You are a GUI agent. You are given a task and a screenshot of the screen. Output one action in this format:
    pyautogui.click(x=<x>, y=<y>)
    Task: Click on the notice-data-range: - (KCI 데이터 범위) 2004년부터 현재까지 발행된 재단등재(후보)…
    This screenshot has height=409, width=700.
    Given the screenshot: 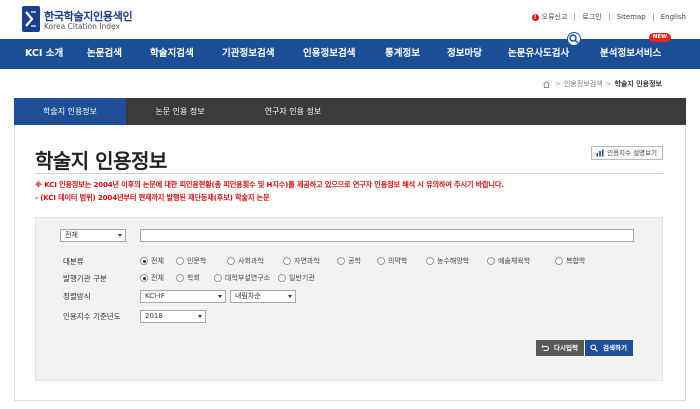 What is the action you would take?
    pyautogui.click(x=152, y=197)
    